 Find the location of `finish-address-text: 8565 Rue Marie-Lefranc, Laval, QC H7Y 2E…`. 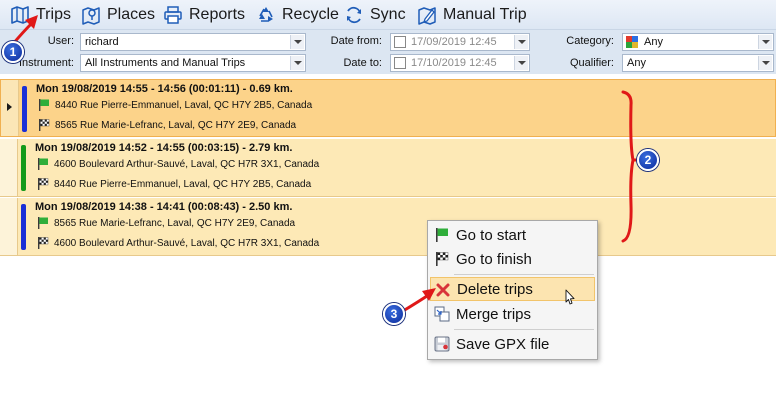

finish-address-text: 8565 Rue Marie-Lefranc, Laval, QC H7Y 2E… is located at coordinates (176, 125).